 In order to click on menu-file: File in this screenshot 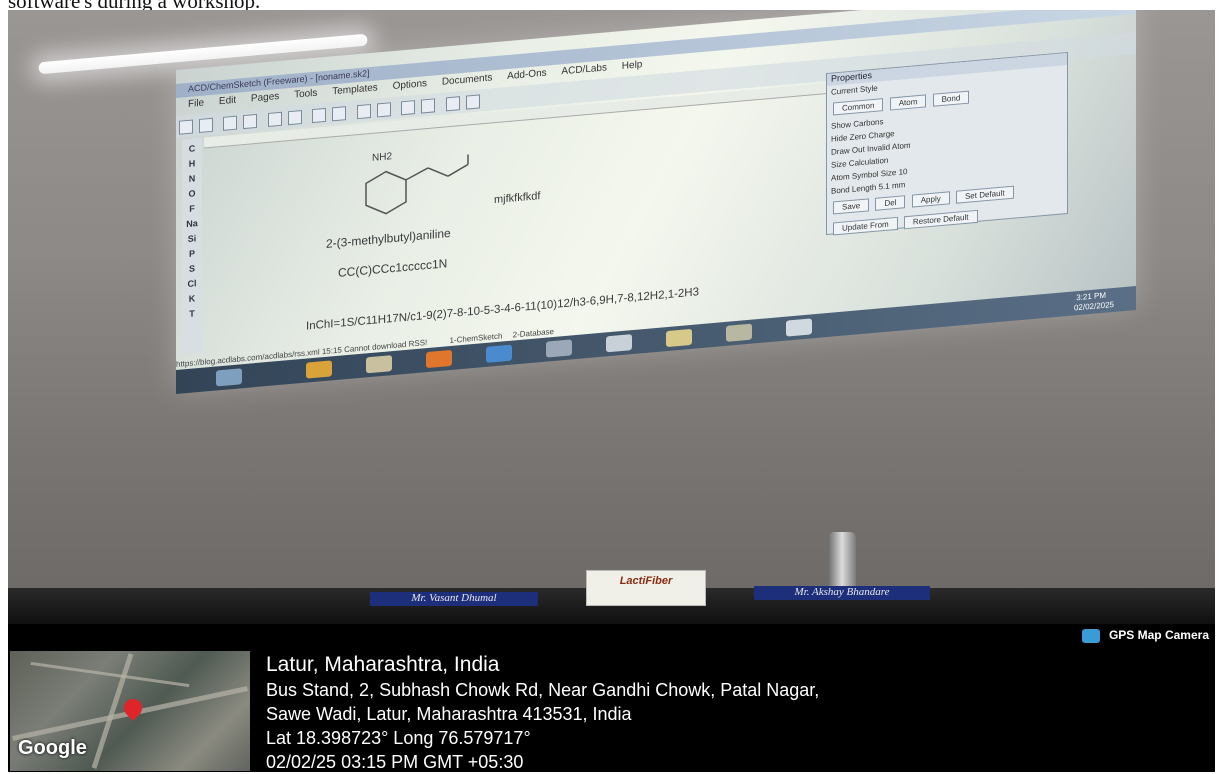, I will do `click(196, 104)`.